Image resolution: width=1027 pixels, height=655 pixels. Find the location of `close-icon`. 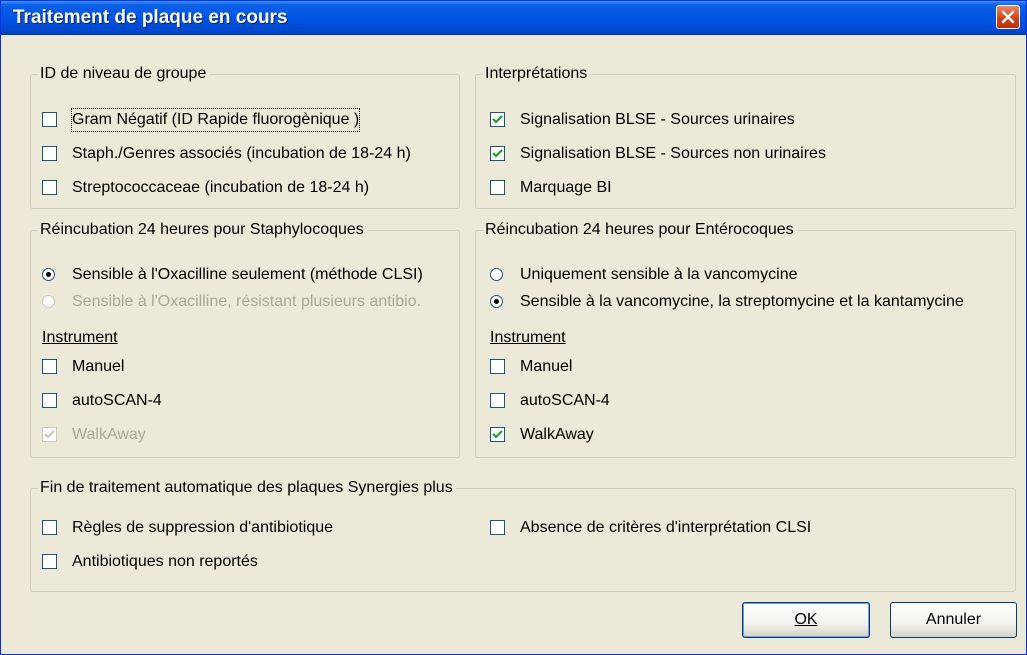

close-icon is located at coordinates (1008, 17).